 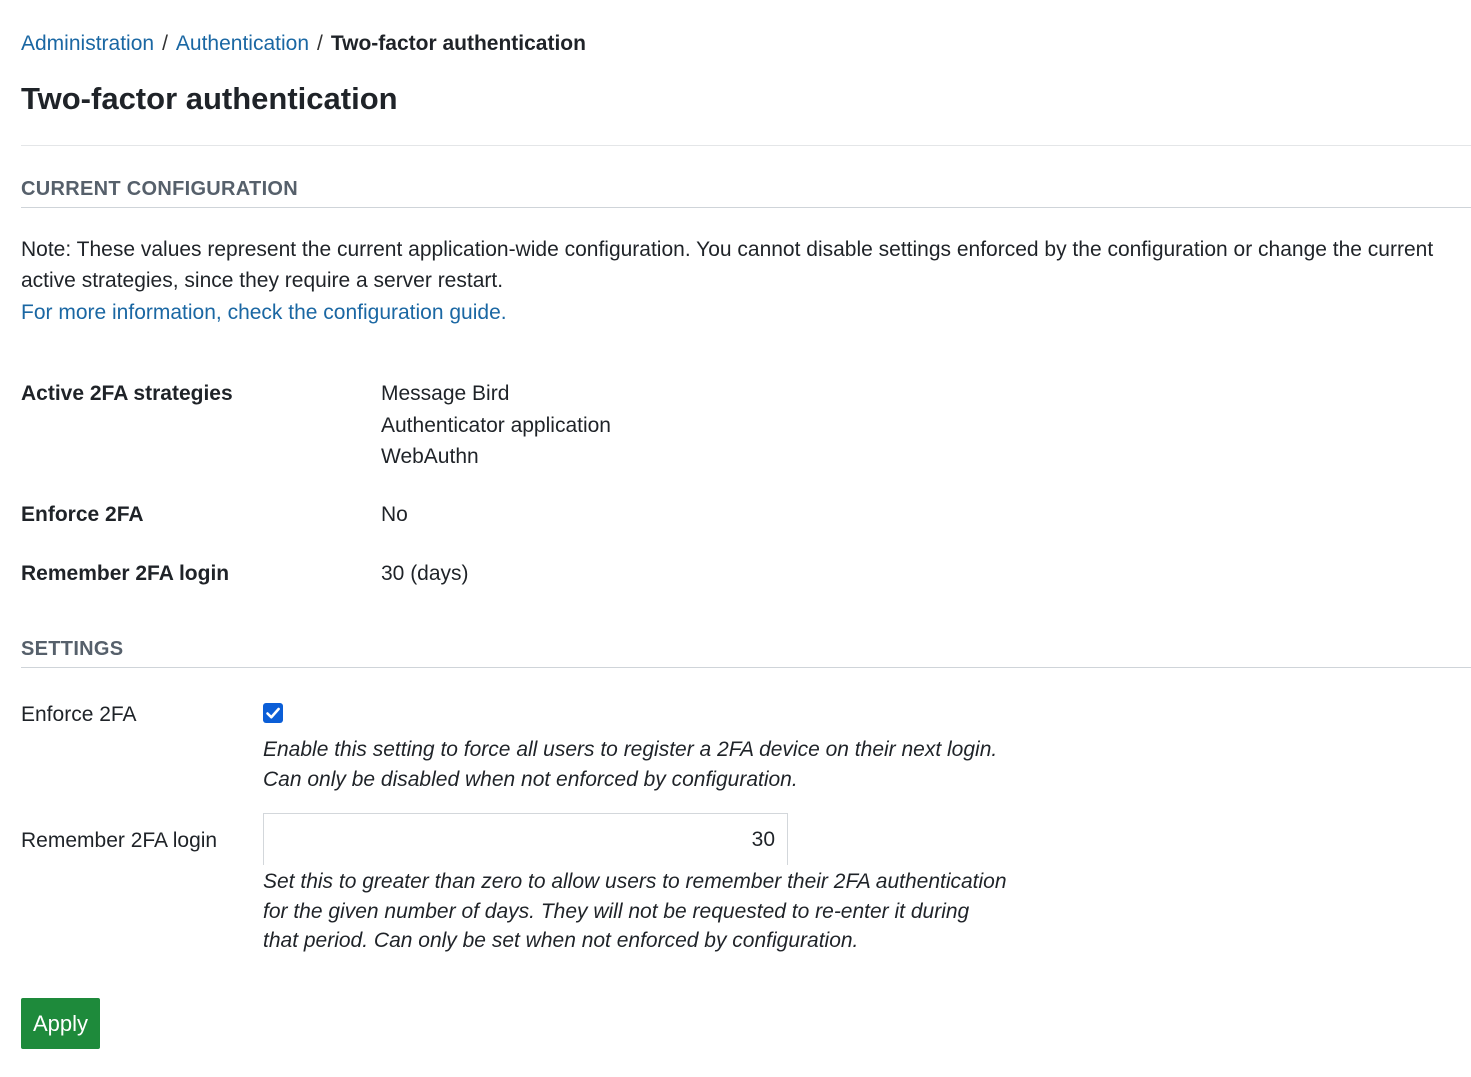 What do you see at coordinates (746, 145) in the screenshot?
I see `title-divider` at bounding box center [746, 145].